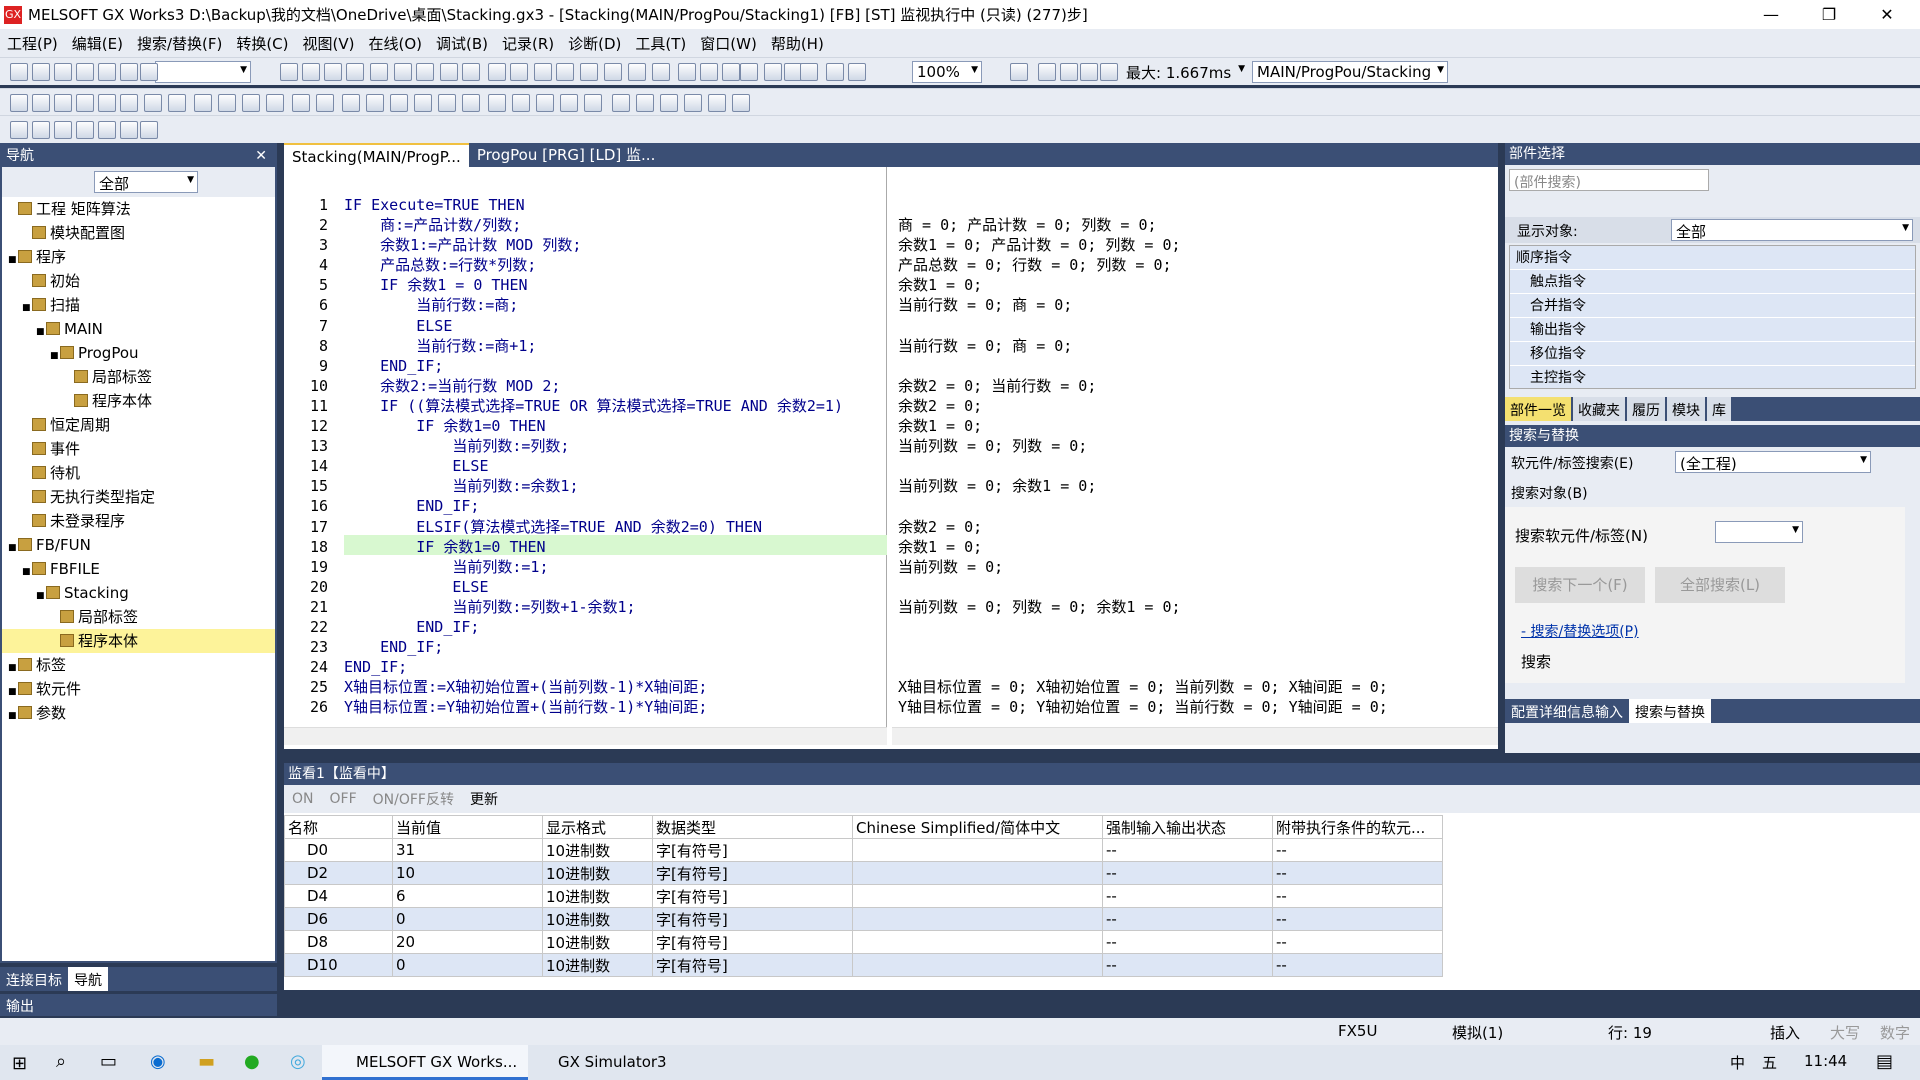  Describe the element at coordinates (138, 209) in the screenshot. I see `tree-item: 工程 矩阵算法` at that location.